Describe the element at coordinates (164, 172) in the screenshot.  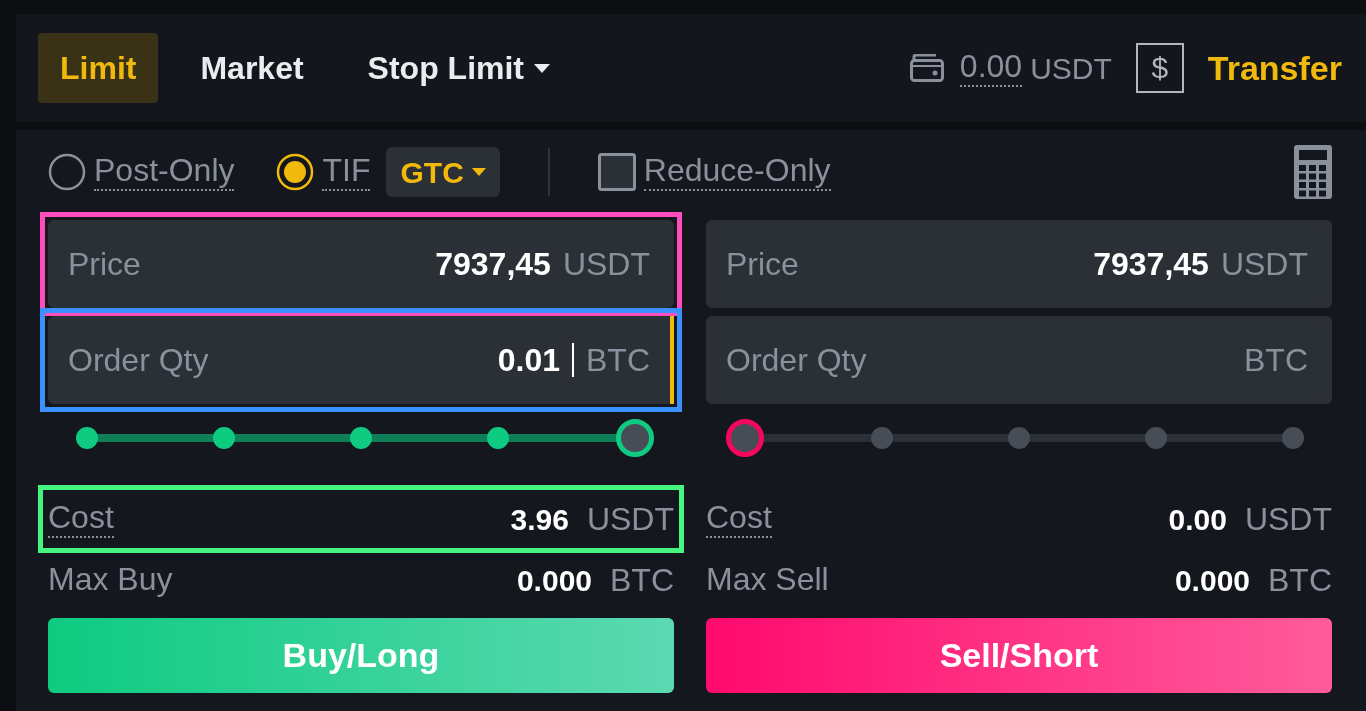
I see `option-label: Post-Only` at that location.